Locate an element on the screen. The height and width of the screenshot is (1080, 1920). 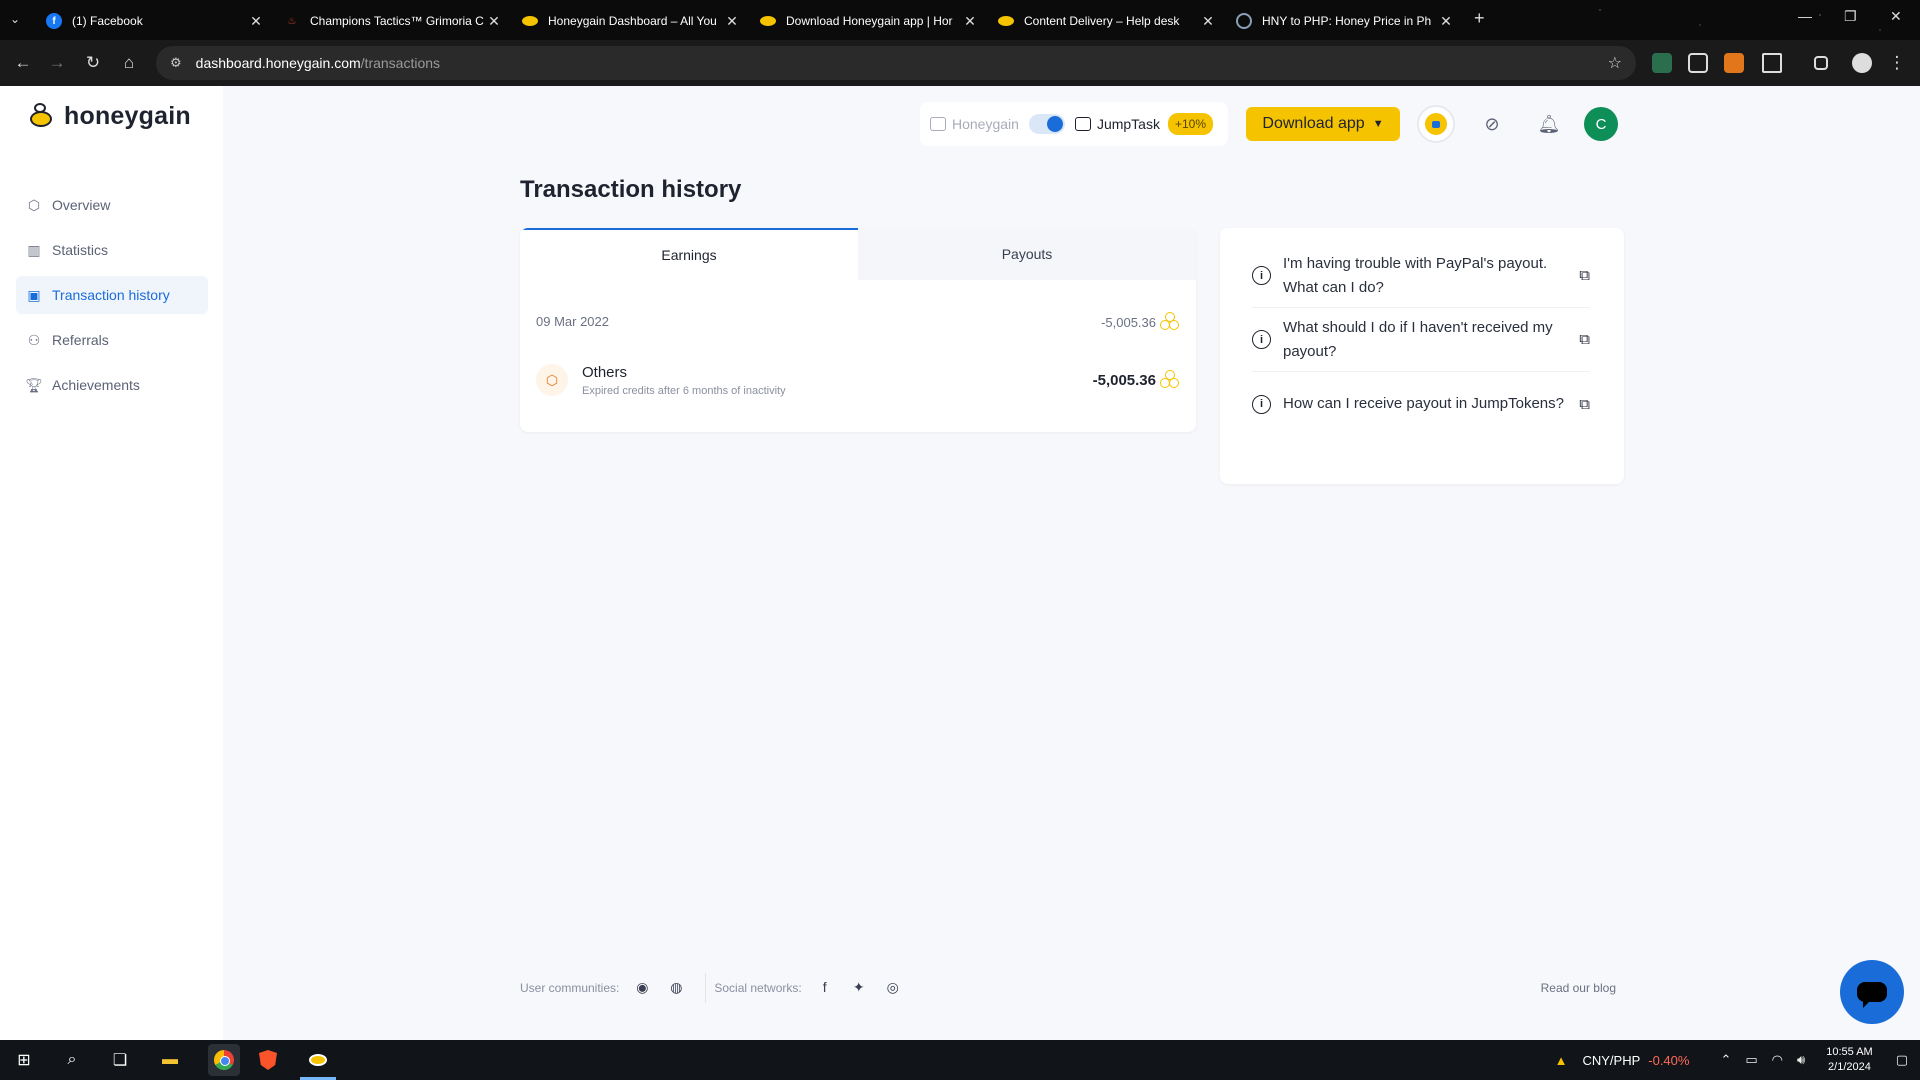
tab-payouts: Payouts is located at coordinates (1027, 254).